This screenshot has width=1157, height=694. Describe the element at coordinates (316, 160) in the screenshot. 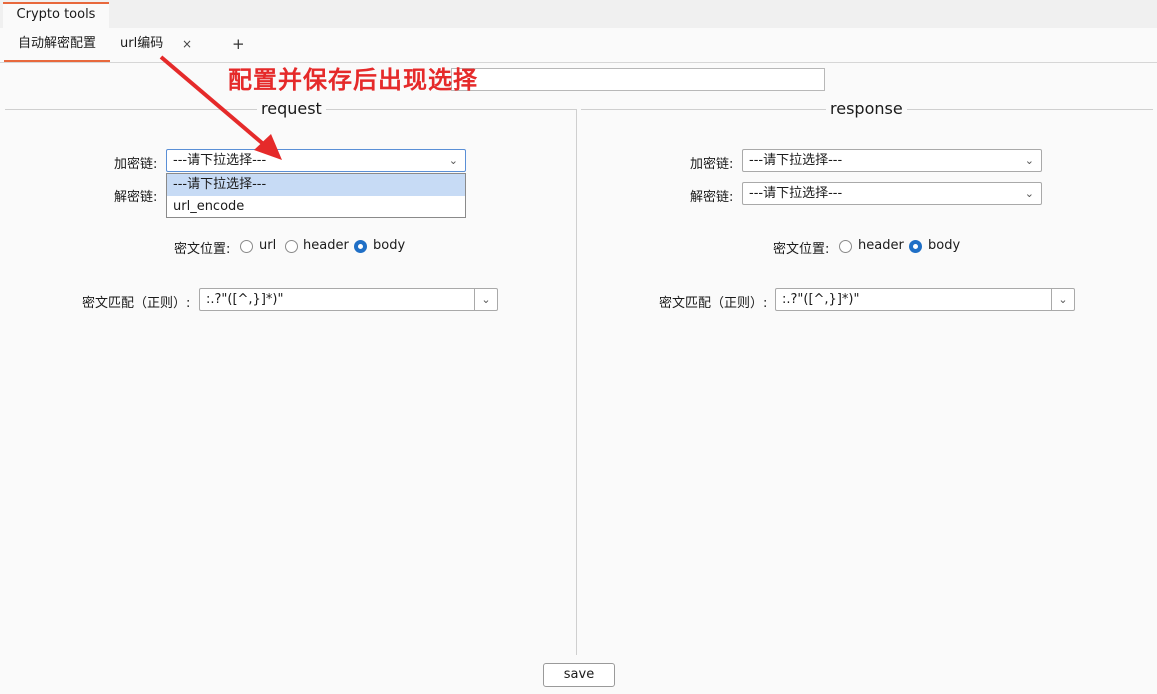

I see `request-encrypt-chain-select: ---请下拉选择--- ⌄` at that location.